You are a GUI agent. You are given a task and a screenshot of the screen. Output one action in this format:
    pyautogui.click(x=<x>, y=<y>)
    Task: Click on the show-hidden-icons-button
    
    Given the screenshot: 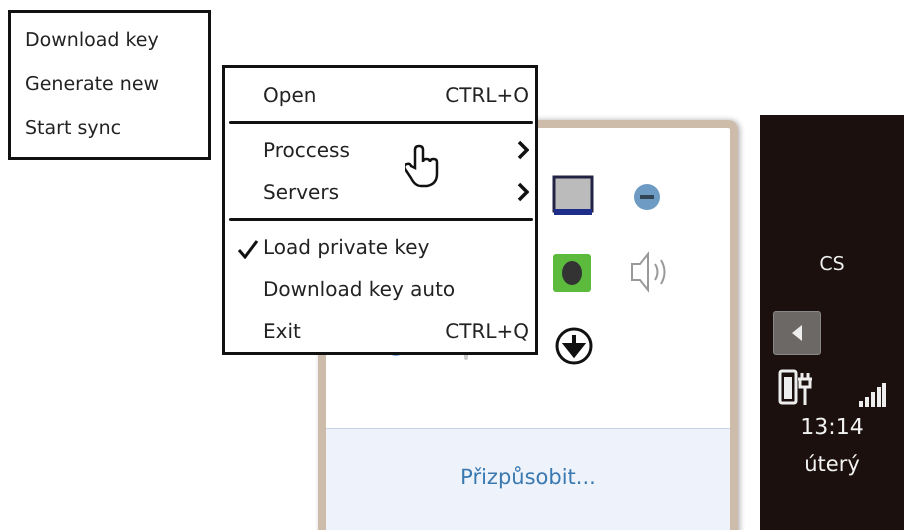 What is the action you would take?
    pyautogui.click(x=797, y=333)
    